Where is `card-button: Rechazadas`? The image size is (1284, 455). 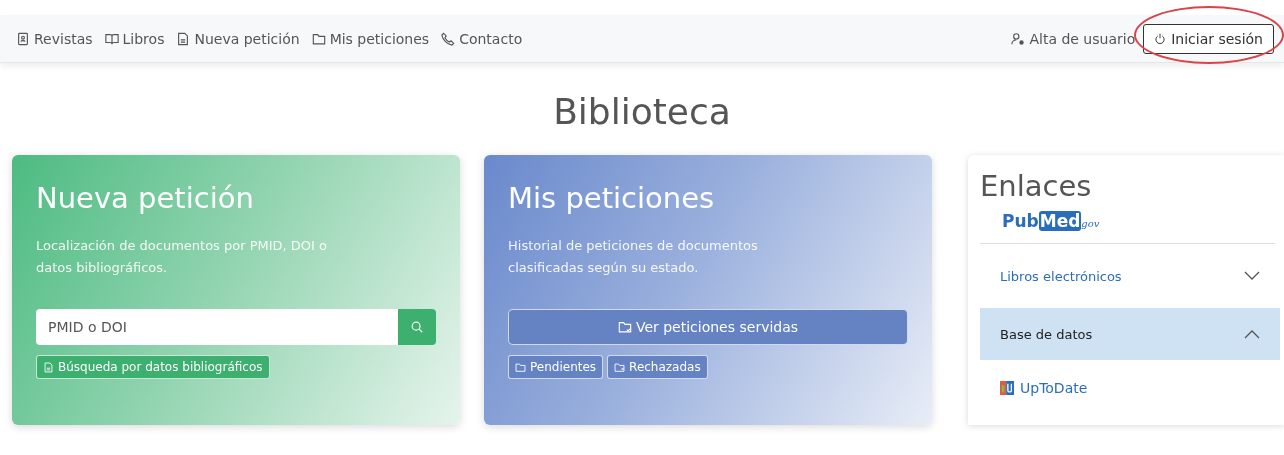
card-button: Rechazadas is located at coordinates (657, 367).